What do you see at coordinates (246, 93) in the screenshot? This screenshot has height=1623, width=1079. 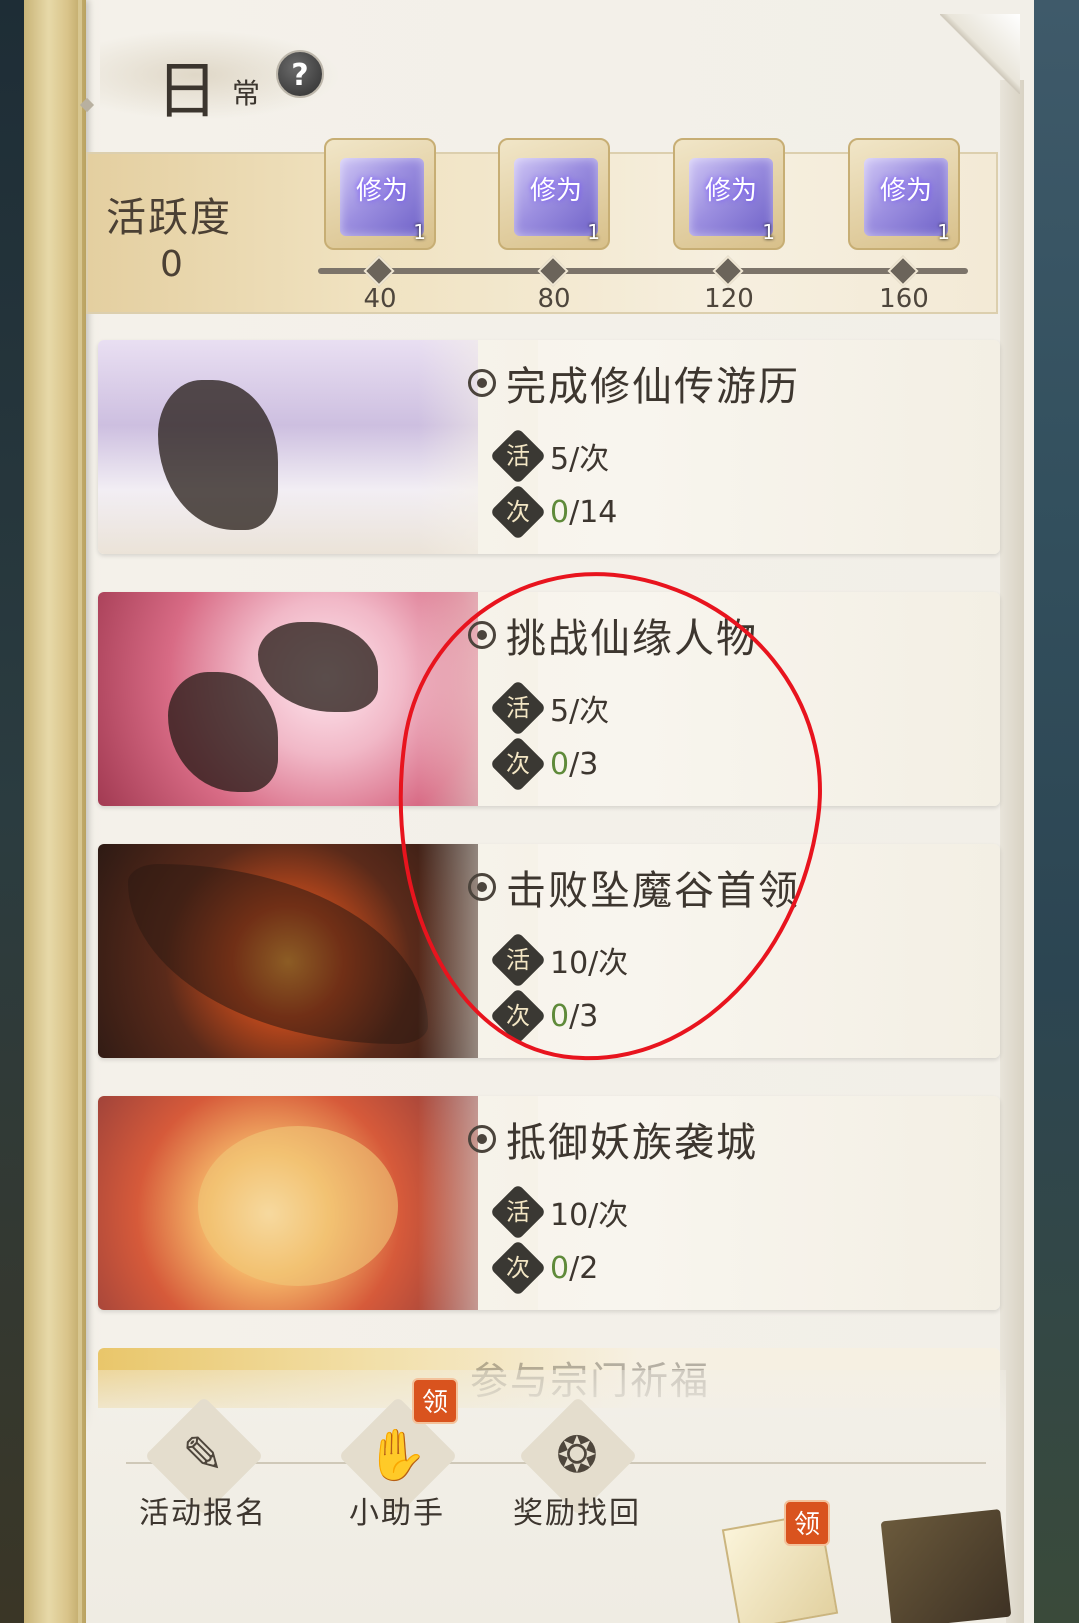 I see `page-title-suffix: 常` at bounding box center [246, 93].